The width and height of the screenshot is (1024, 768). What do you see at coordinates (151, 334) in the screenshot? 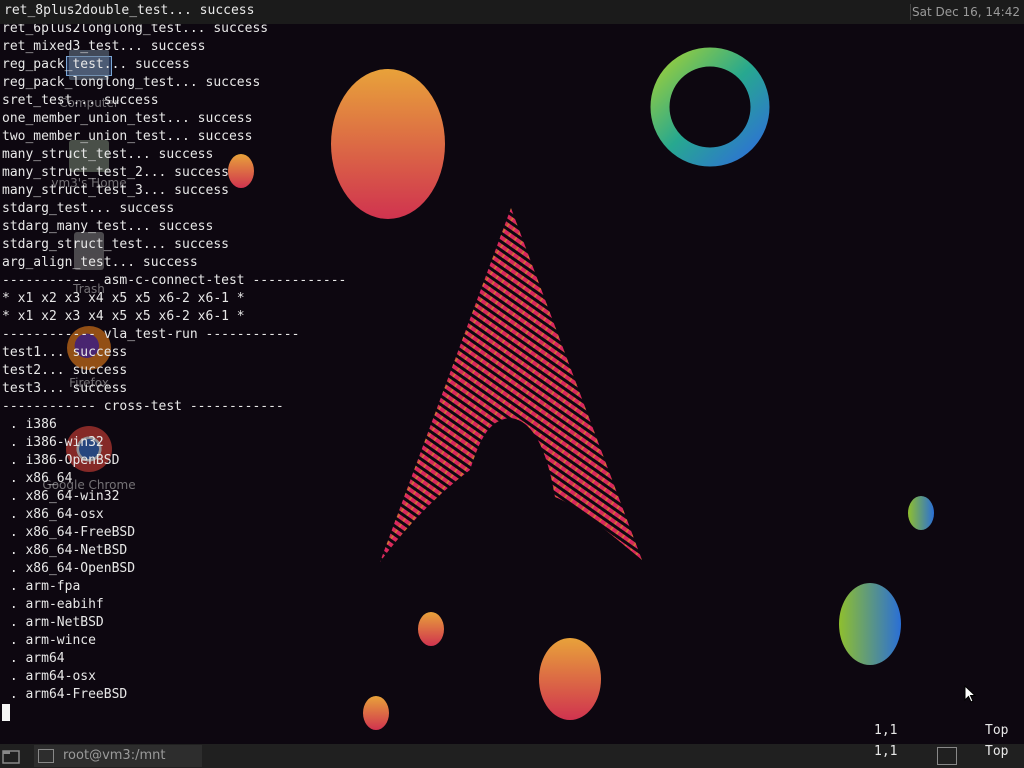
I see `terminal-line: ------------ vla_test-run ------------` at bounding box center [151, 334].